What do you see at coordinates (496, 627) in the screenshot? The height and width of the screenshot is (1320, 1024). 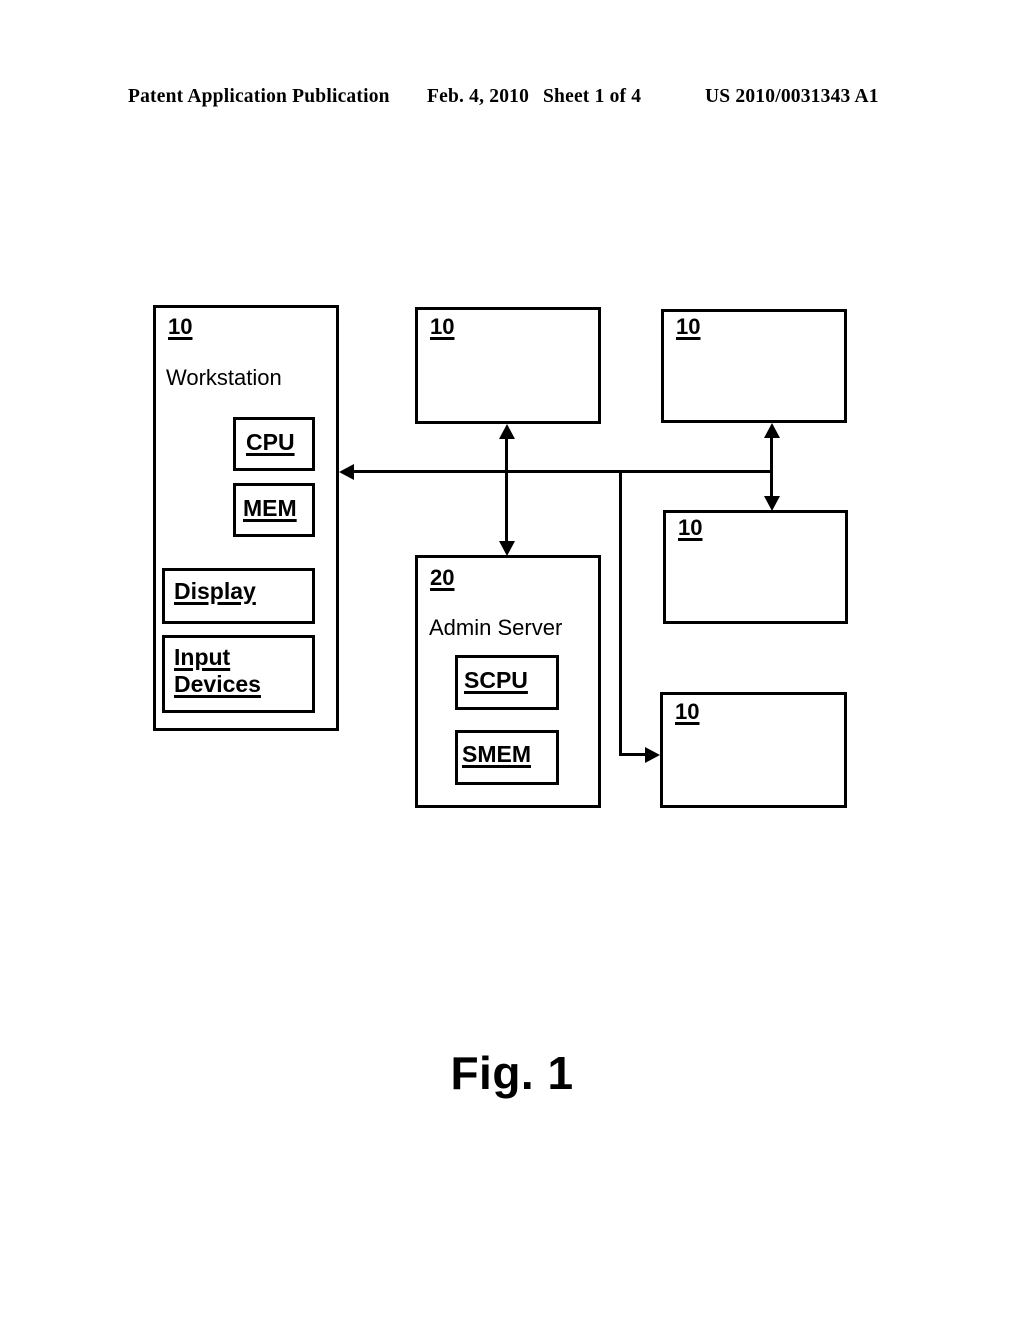 I see `admin-server-title-label: Admin Server` at bounding box center [496, 627].